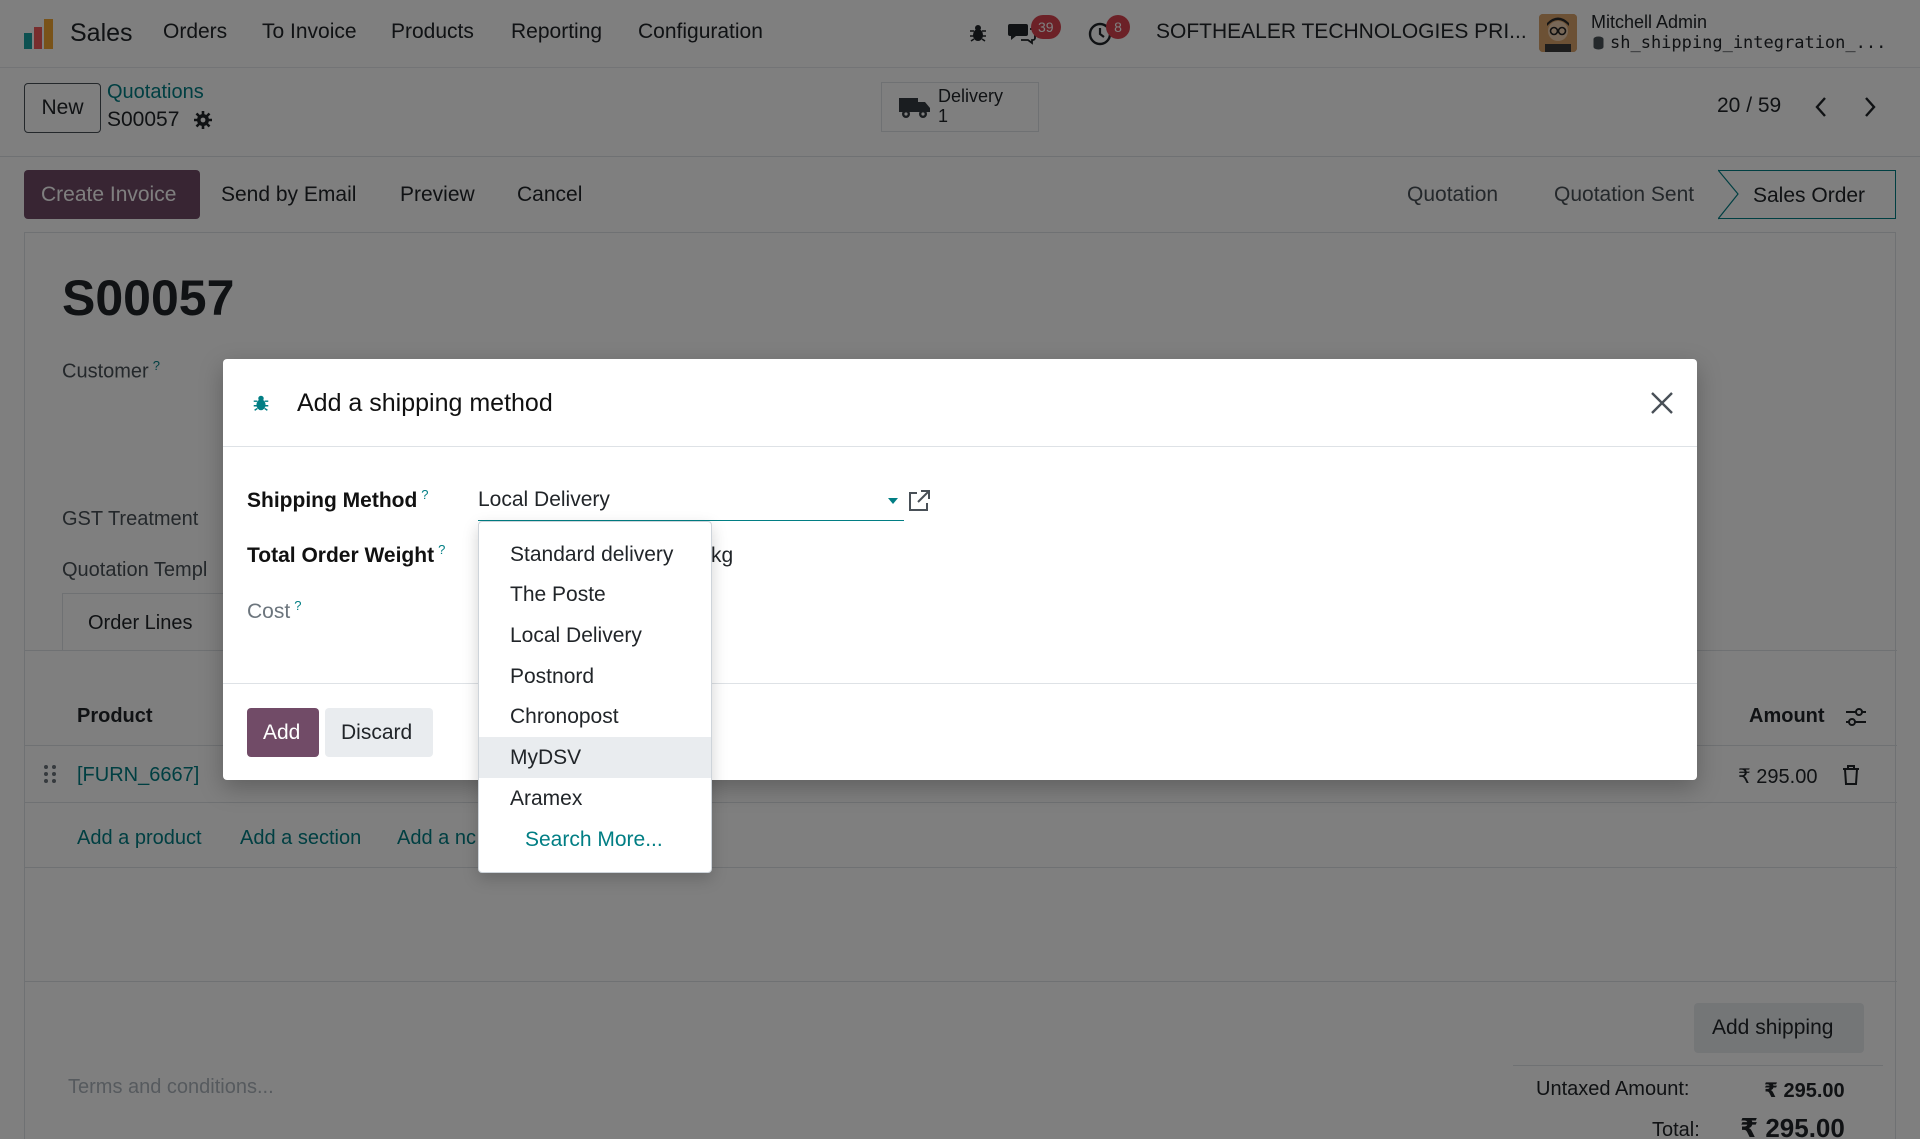 Image resolution: width=1920 pixels, height=1139 pixels. I want to click on option-the-poste: The Poste, so click(595, 594).